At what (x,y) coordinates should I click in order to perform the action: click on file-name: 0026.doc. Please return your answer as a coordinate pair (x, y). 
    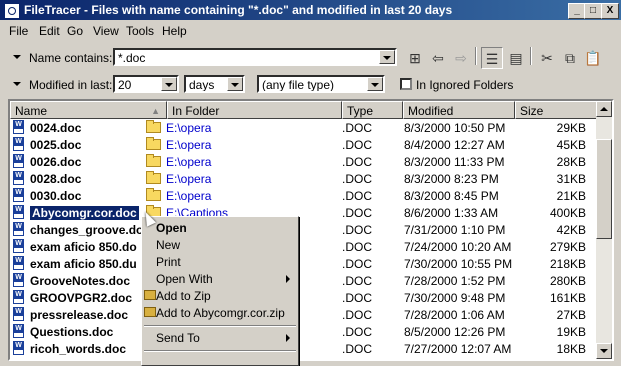
    Looking at the image, I should click on (55, 162).